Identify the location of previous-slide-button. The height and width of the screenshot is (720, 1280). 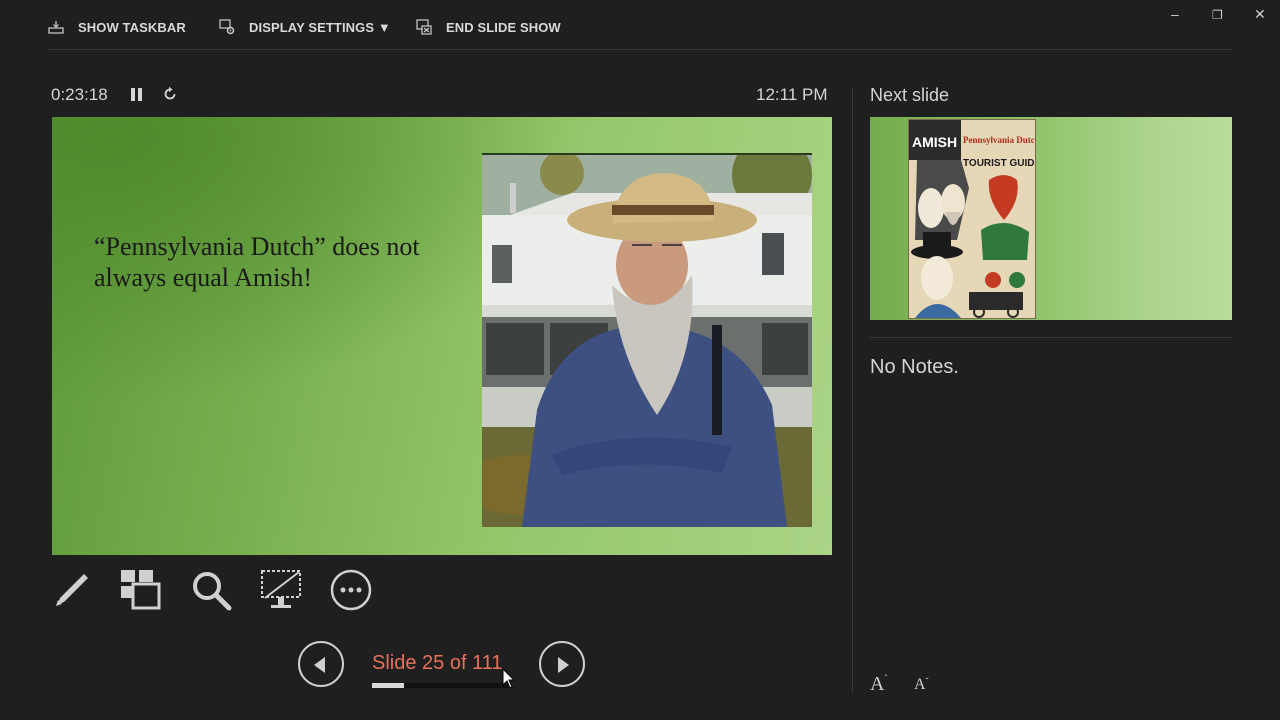
(321, 664).